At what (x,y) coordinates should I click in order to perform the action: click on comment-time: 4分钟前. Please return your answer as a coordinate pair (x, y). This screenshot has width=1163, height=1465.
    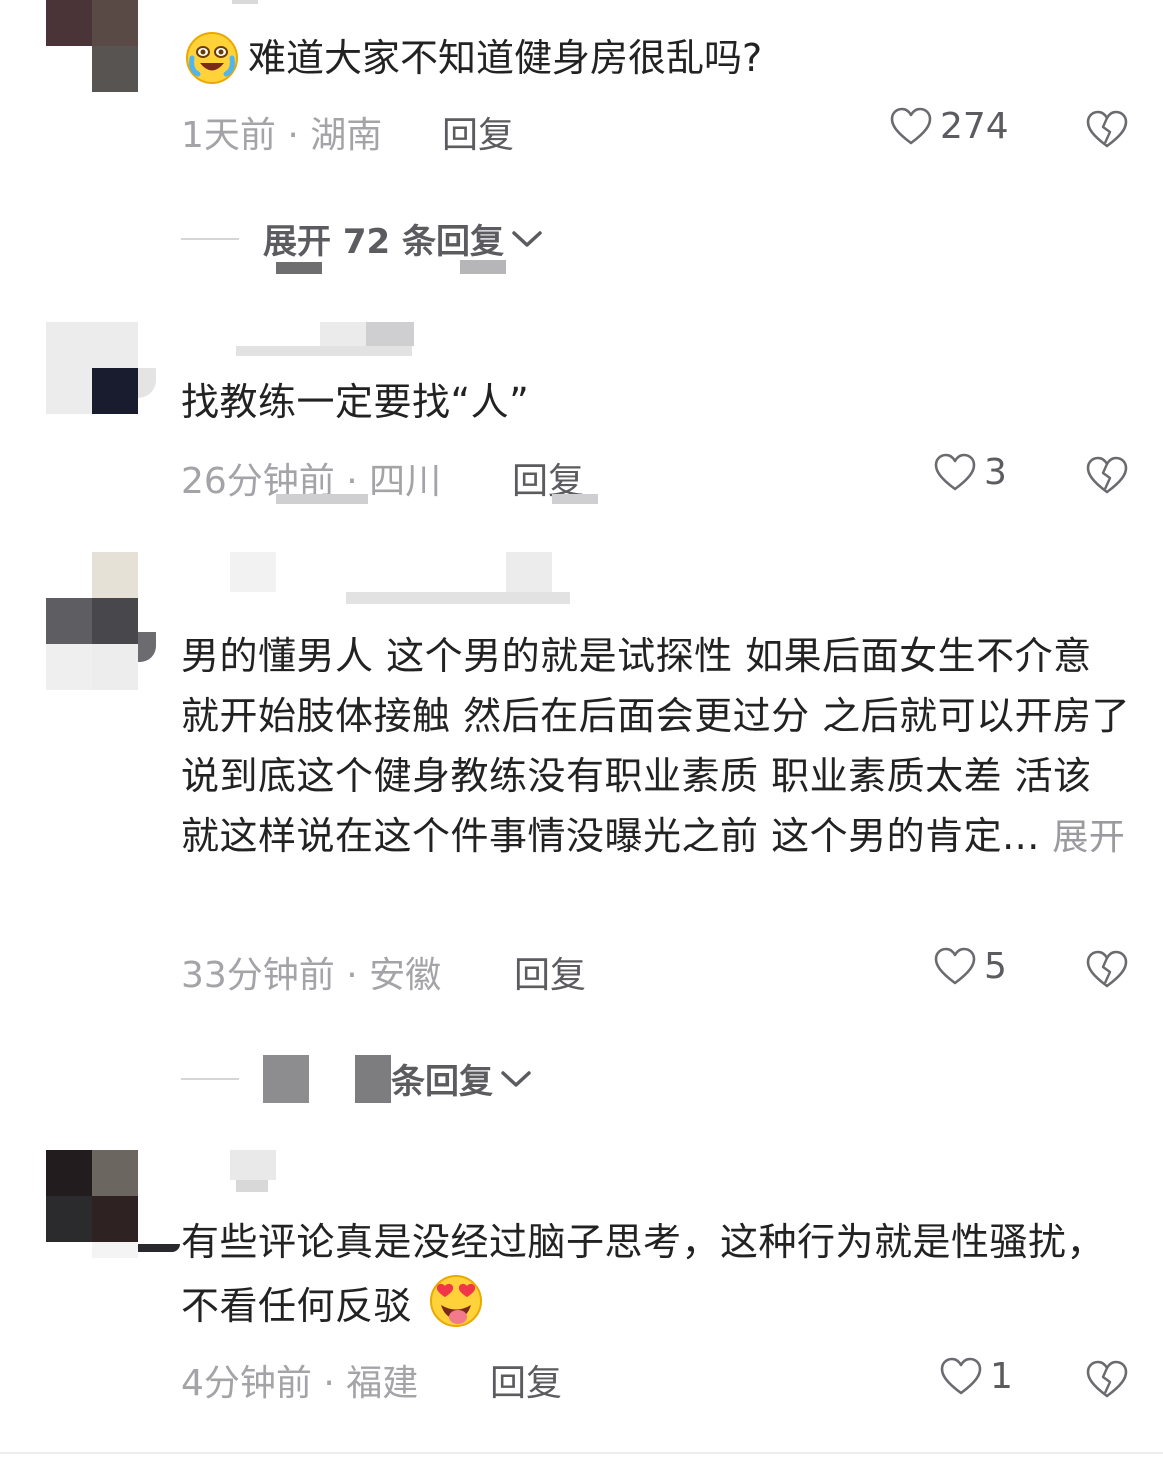
    Looking at the image, I should click on (246, 1383).